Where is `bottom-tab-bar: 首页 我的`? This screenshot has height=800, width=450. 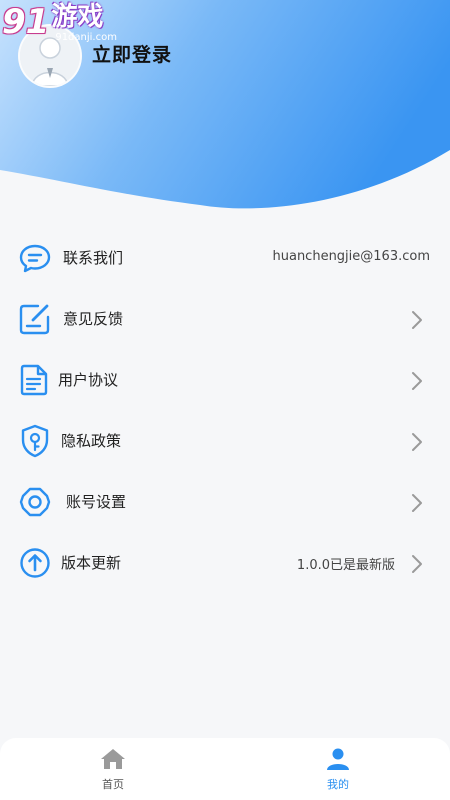 bottom-tab-bar: 首页 我的 is located at coordinates (225, 769).